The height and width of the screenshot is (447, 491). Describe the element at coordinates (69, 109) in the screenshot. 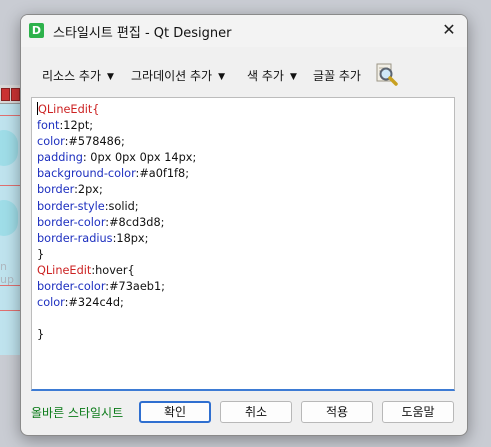

I see `selector-token: QLineEdit{` at that location.